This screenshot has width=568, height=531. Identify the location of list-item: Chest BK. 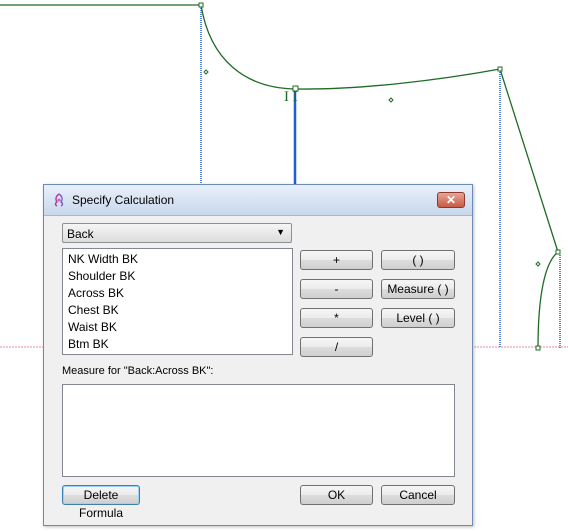
(93, 310).